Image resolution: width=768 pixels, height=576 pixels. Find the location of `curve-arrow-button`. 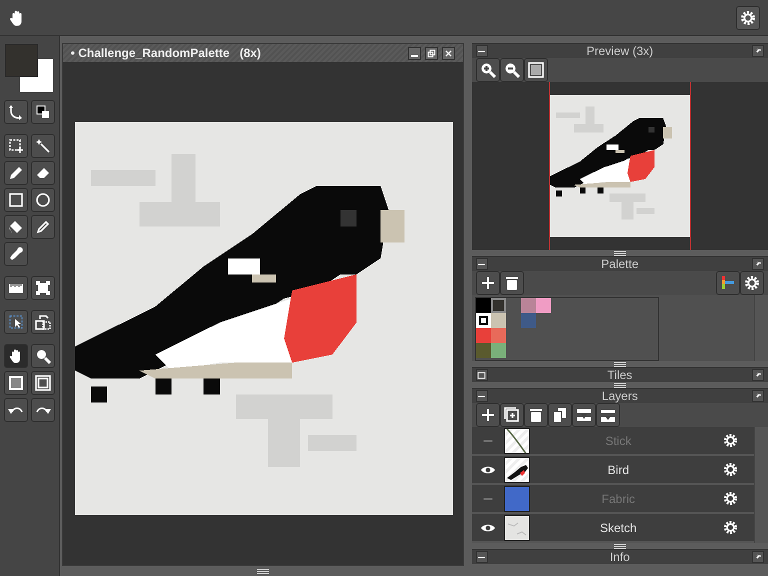

curve-arrow-button is located at coordinates (16, 112).